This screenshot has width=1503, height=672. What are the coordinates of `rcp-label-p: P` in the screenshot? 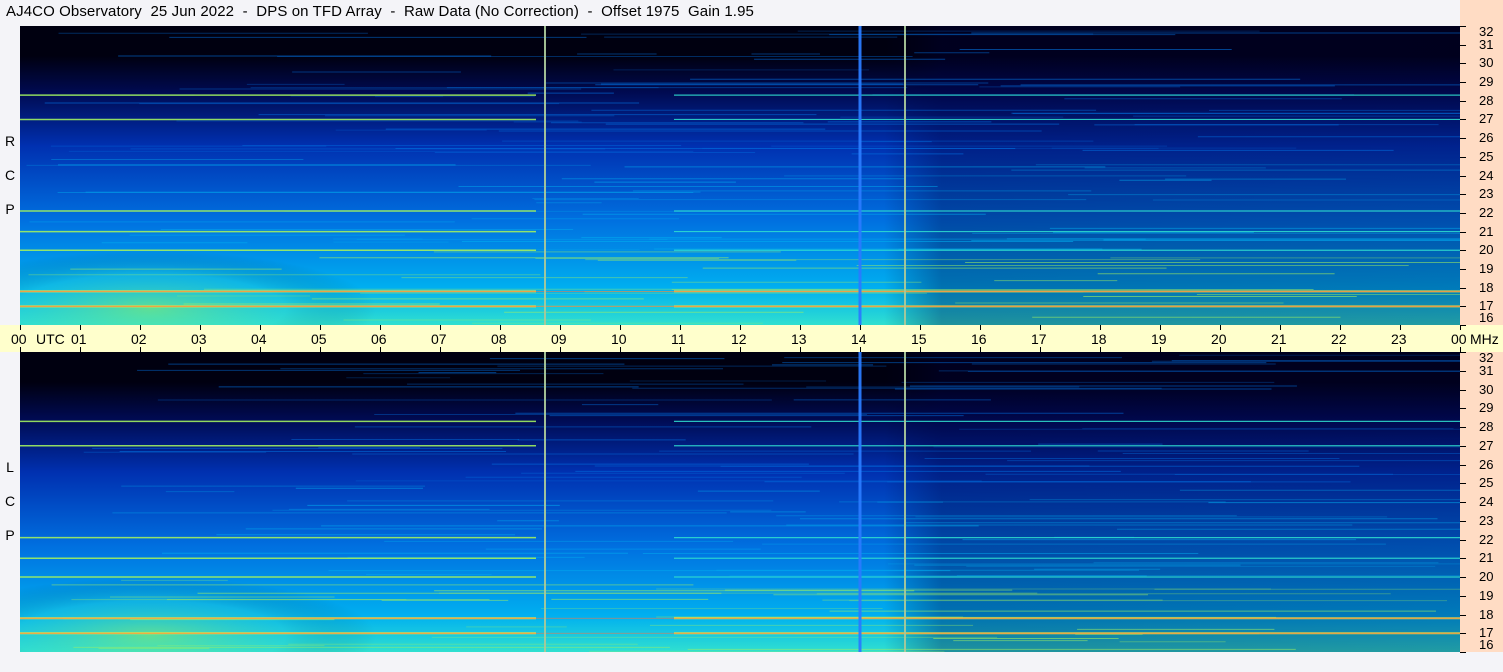 It's located at (10, 209).